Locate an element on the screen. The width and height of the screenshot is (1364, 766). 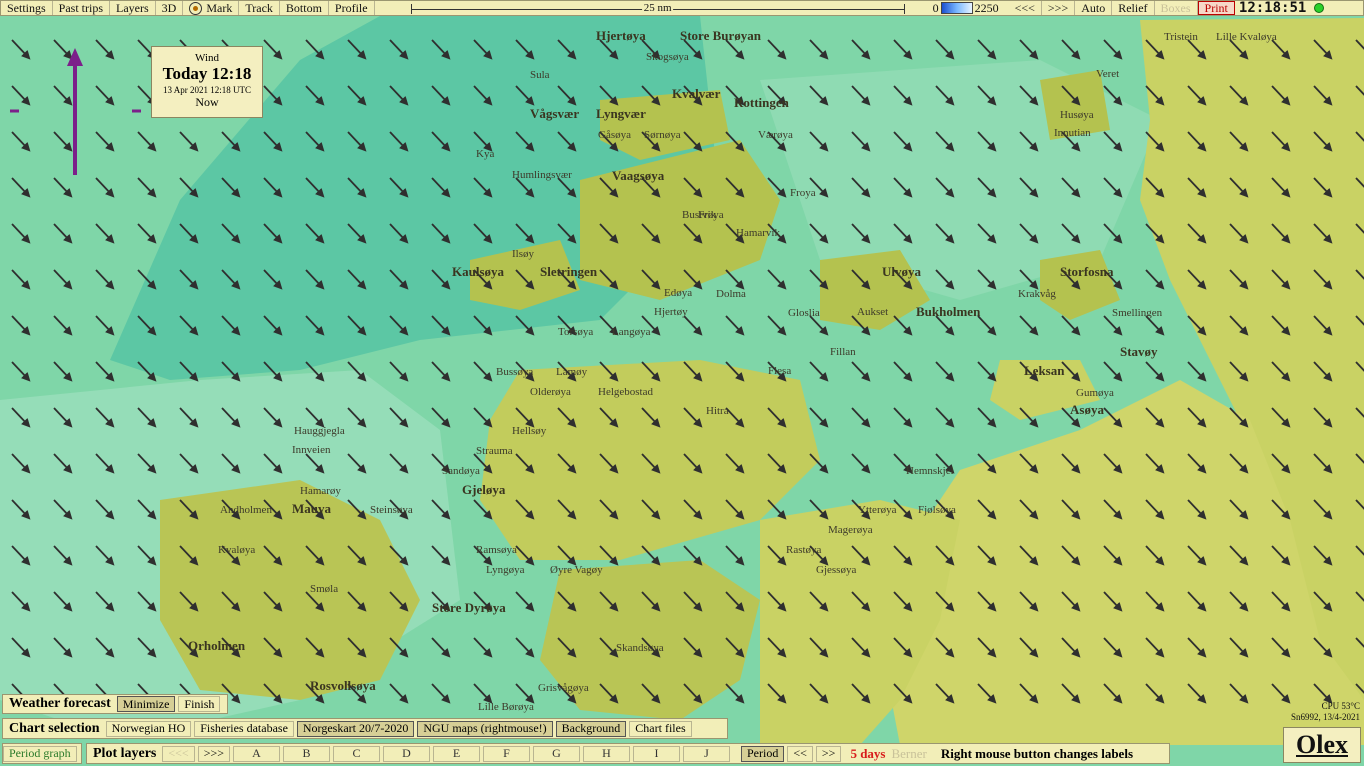
finish-button: Finish is located at coordinates (199, 704).